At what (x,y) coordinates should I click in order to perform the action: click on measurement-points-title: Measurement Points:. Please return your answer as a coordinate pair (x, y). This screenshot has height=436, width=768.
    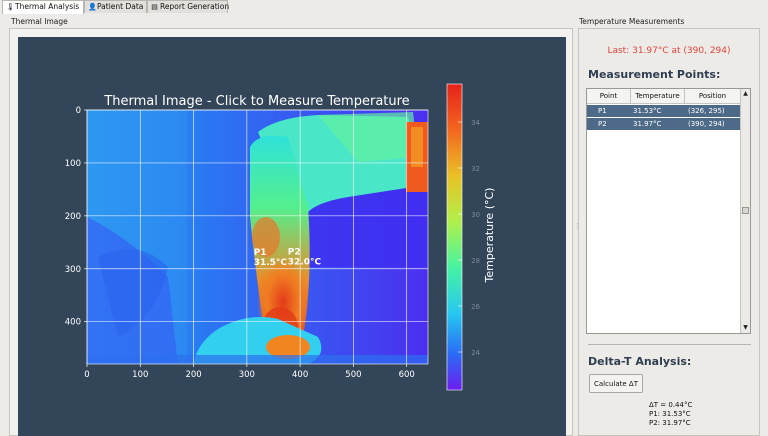
    Looking at the image, I should click on (654, 74).